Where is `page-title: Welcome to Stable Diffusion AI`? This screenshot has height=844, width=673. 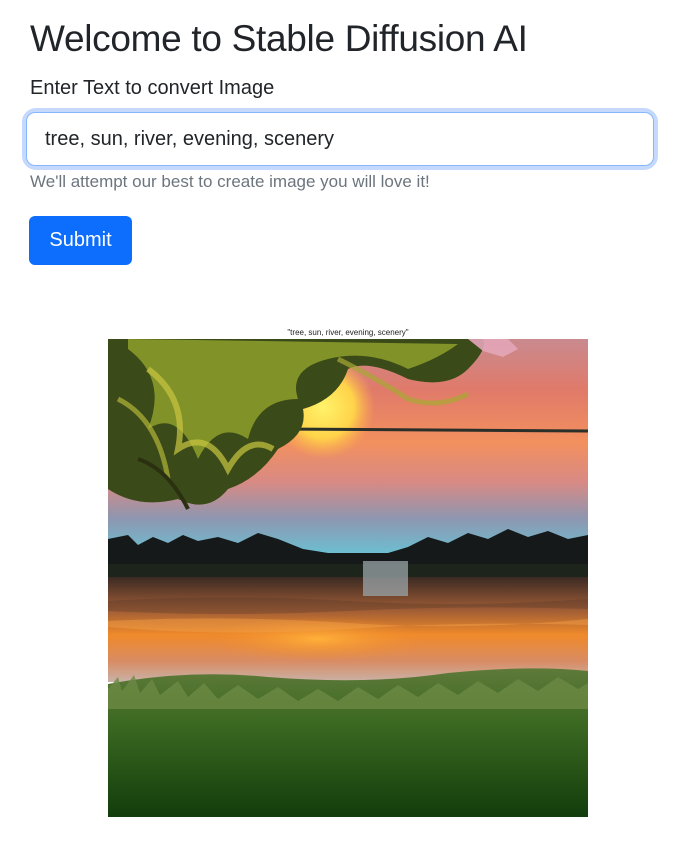 page-title: Welcome to Stable Diffusion AI is located at coordinates (279, 38).